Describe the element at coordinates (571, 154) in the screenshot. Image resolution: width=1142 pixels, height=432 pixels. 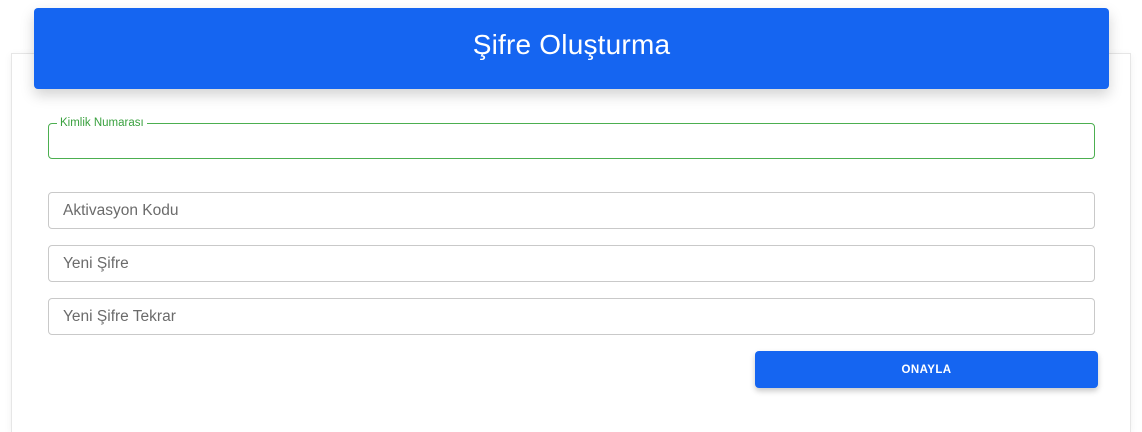
I see `kimlik-numarasi-input` at that location.